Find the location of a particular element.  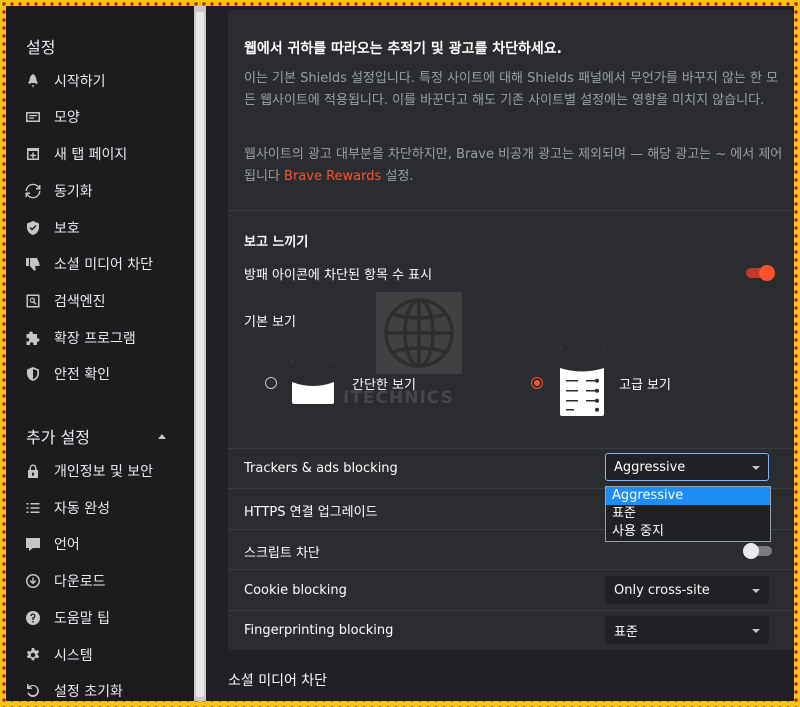

cookie-blocking-label: Cookie blocking is located at coordinates (295, 590).